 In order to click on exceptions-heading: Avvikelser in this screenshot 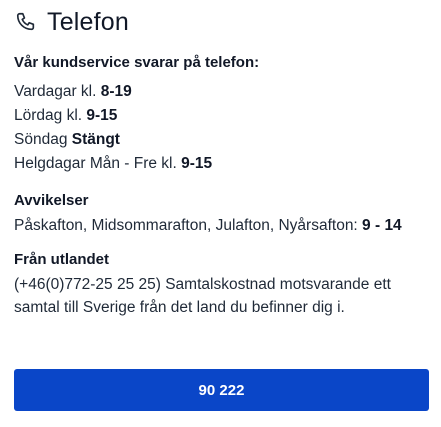, I will do `click(51, 200)`.